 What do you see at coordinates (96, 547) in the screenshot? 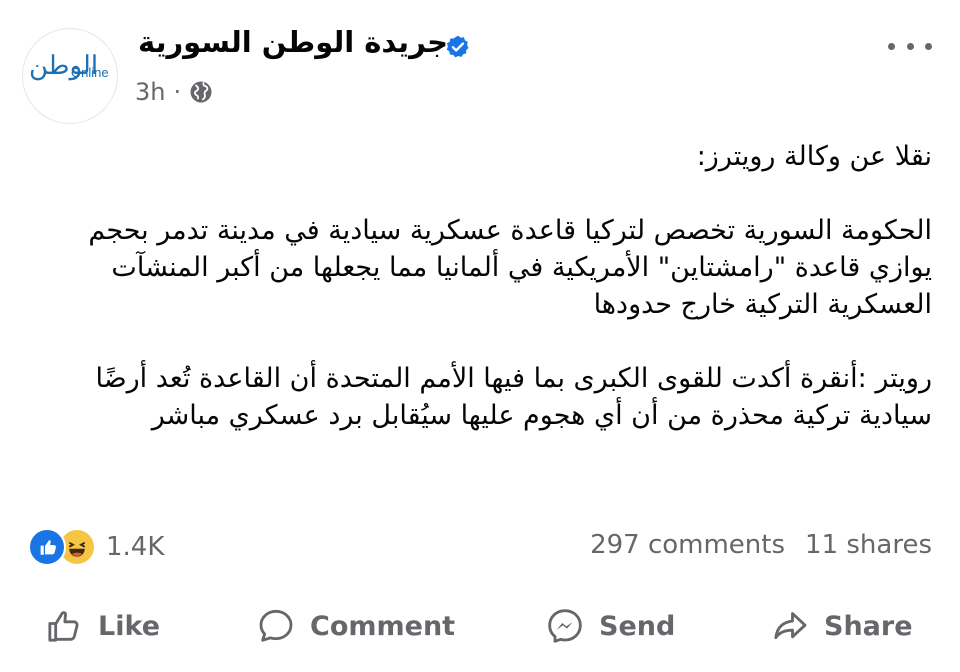
I see `reactions-summary: 1.4K` at bounding box center [96, 547].